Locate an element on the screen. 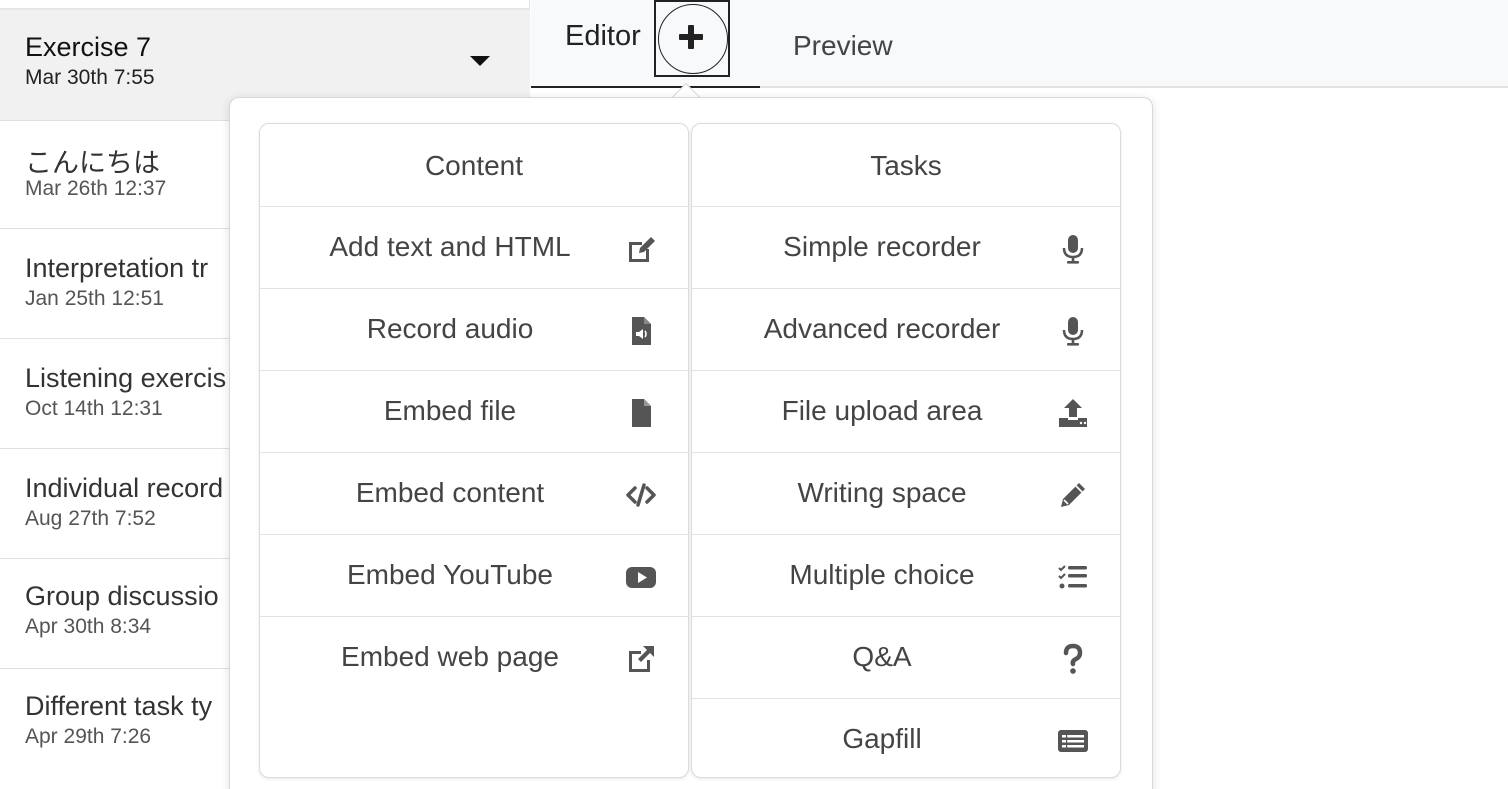 The image size is (1508, 789). exercise-title: Individual record is located at coordinates (124, 488).